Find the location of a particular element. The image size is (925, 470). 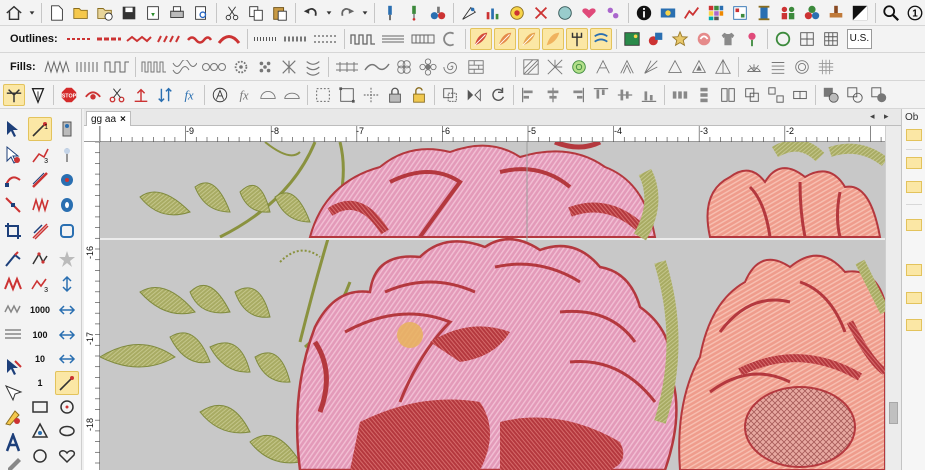

ellipse-tool-icon is located at coordinates (67, 431).